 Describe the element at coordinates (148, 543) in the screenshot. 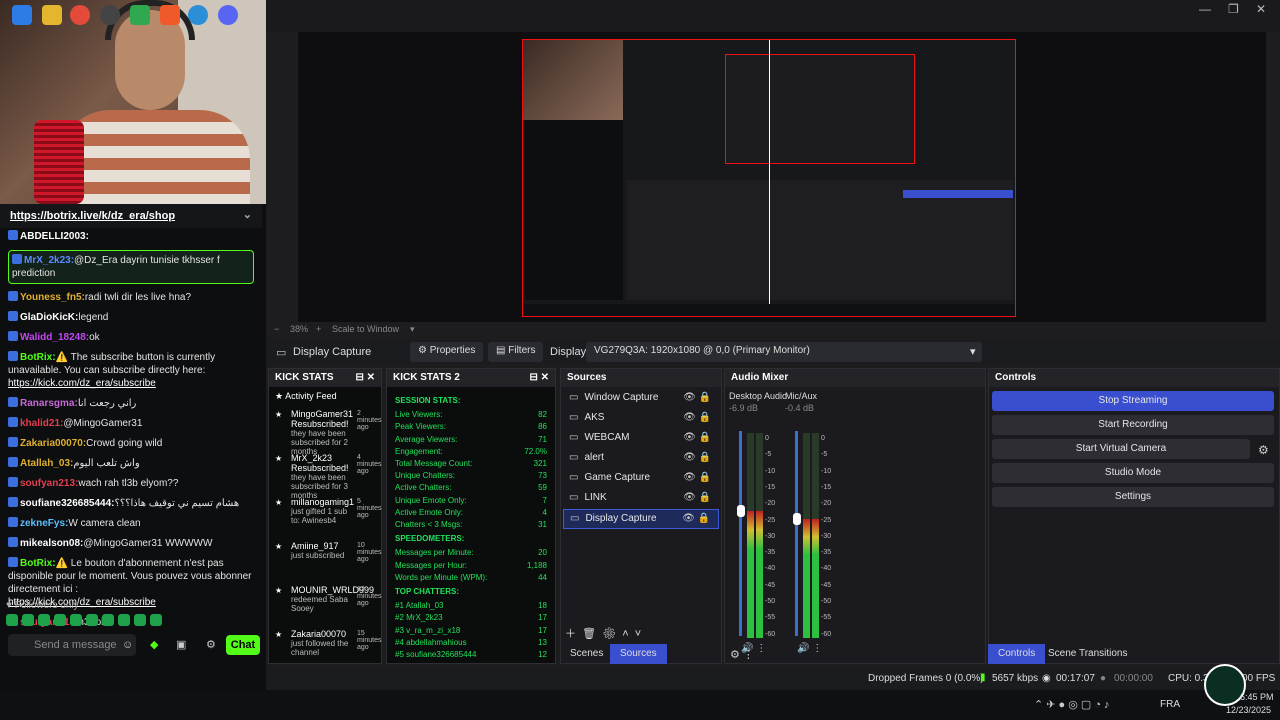

I see `chat-text: @MingoGamer31 WWWWW` at that location.